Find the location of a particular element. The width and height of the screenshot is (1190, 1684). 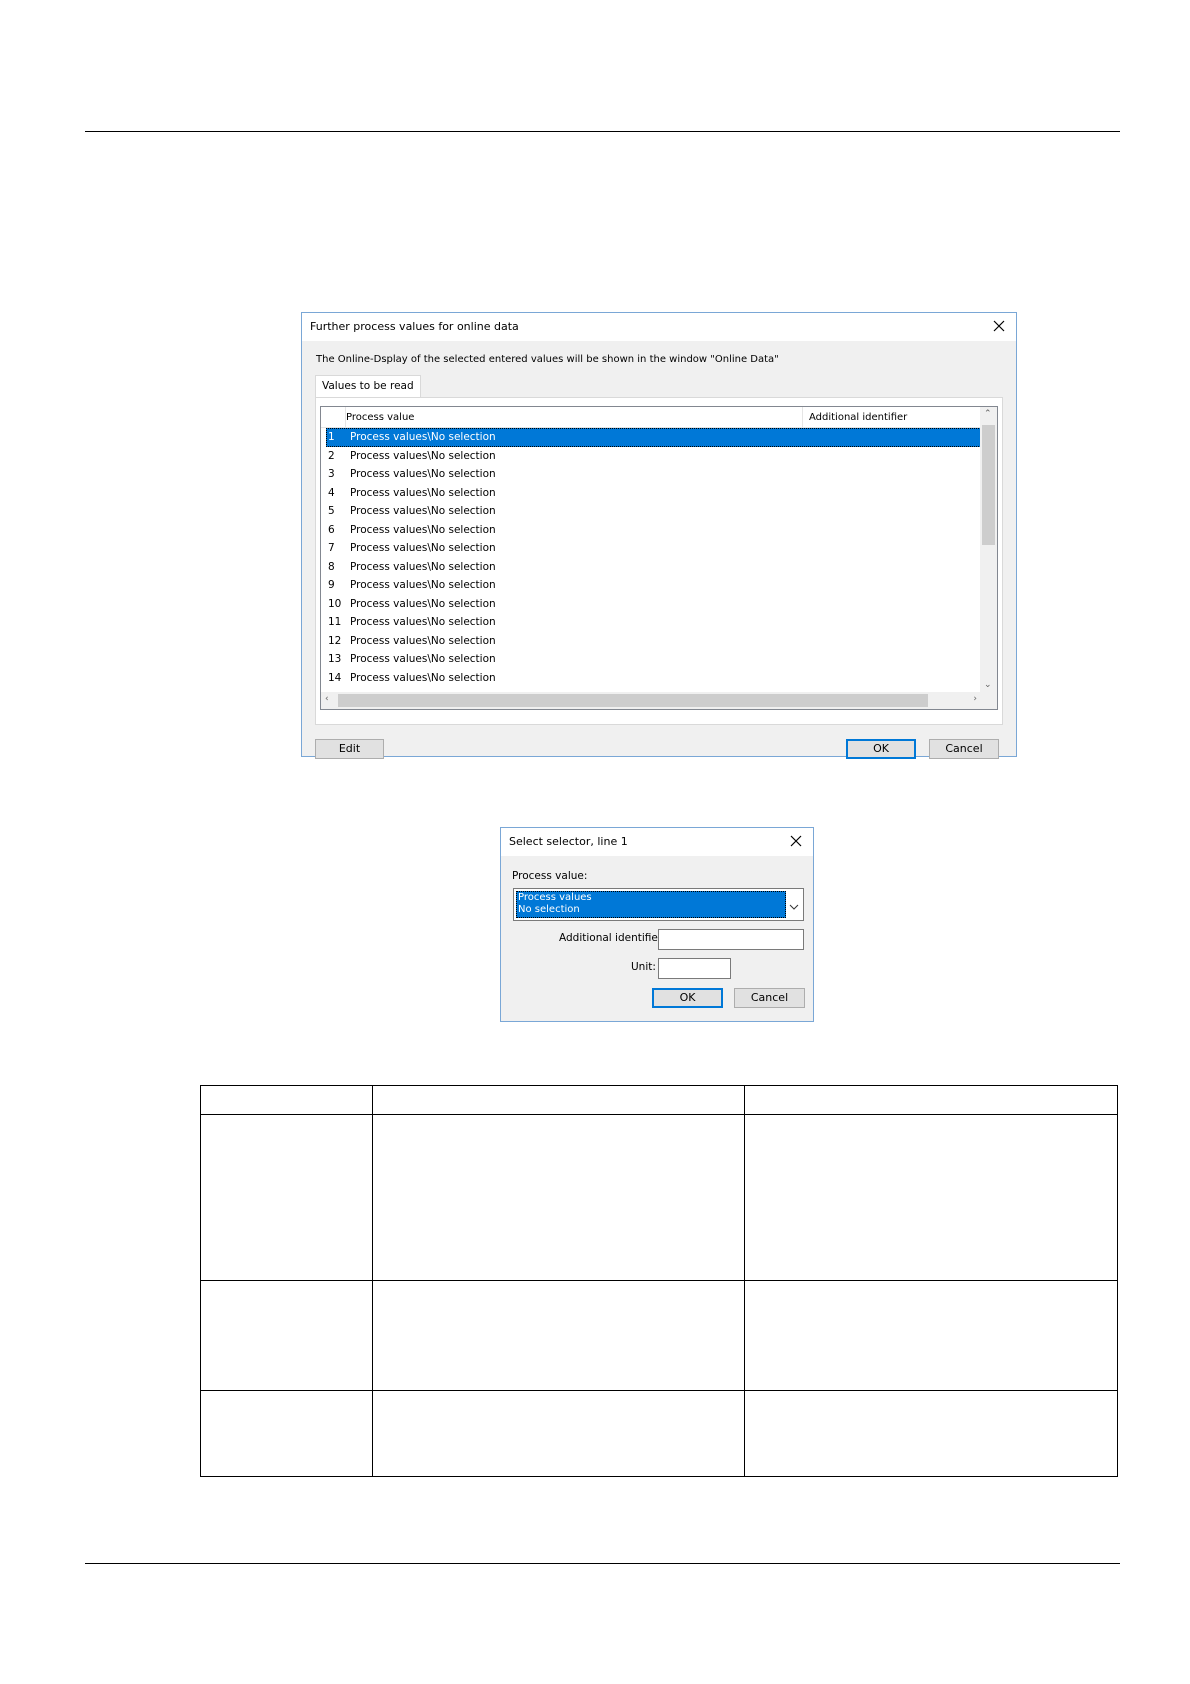

row-number: 4 is located at coordinates (331, 492).